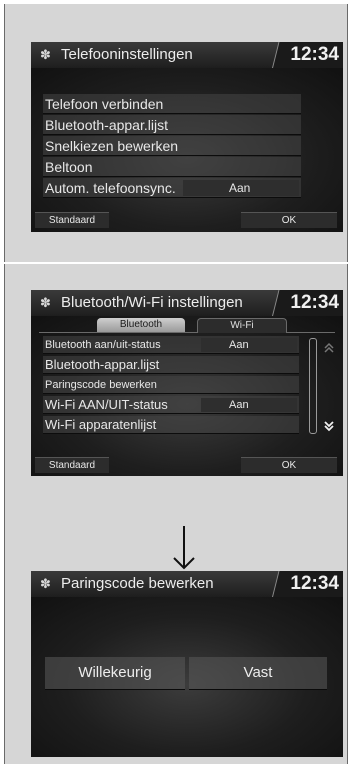  What do you see at coordinates (258, 673) in the screenshot?
I see `vast-button: Vast` at bounding box center [258, 673].